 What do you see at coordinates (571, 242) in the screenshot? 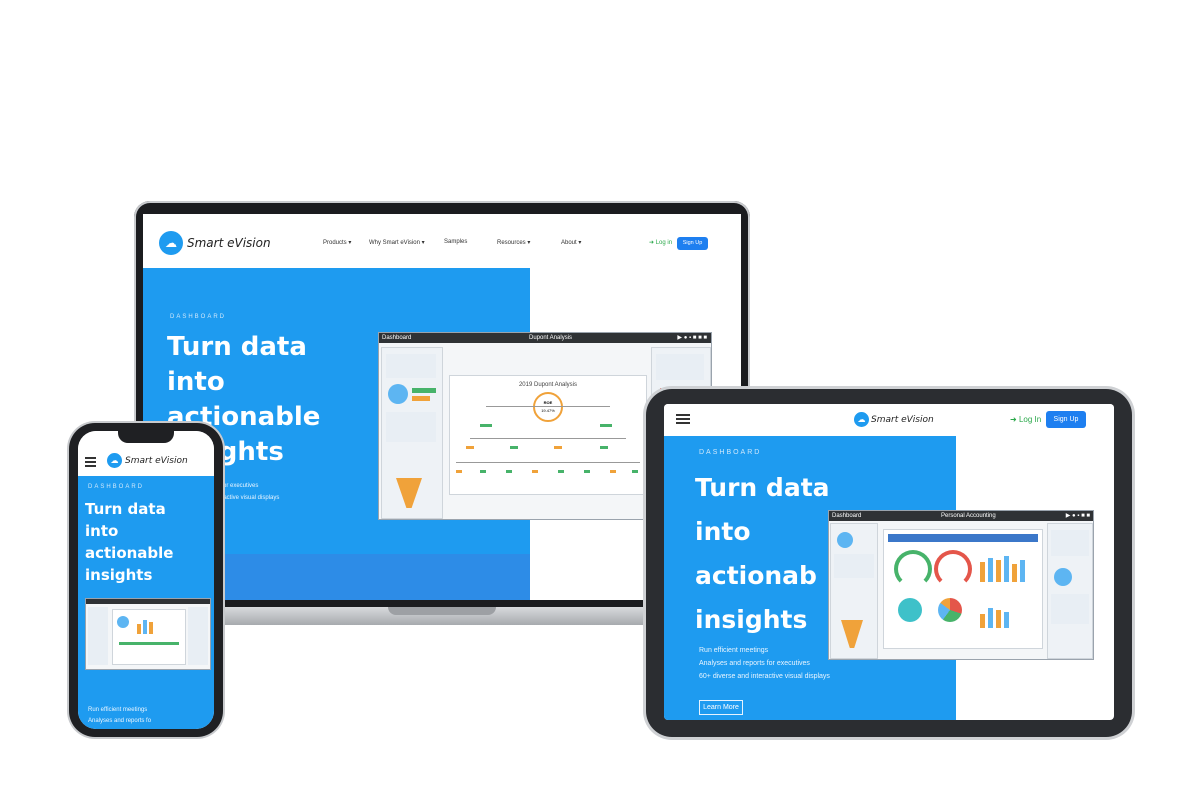
I see `nav-item-about: About ▾` at bounding box center [571, 242].